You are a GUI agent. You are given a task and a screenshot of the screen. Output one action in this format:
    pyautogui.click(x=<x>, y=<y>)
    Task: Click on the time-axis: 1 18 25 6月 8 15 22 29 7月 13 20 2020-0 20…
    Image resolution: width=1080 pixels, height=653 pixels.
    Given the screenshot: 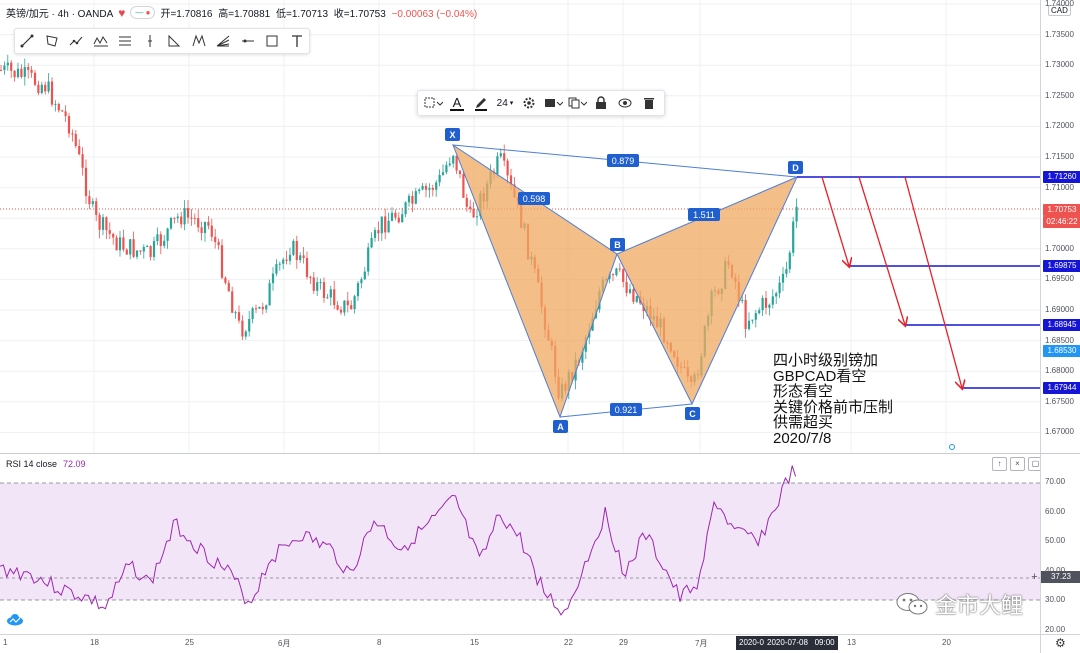 What is the action you would take?
    pyautogui.click(x=520, y=643)
    